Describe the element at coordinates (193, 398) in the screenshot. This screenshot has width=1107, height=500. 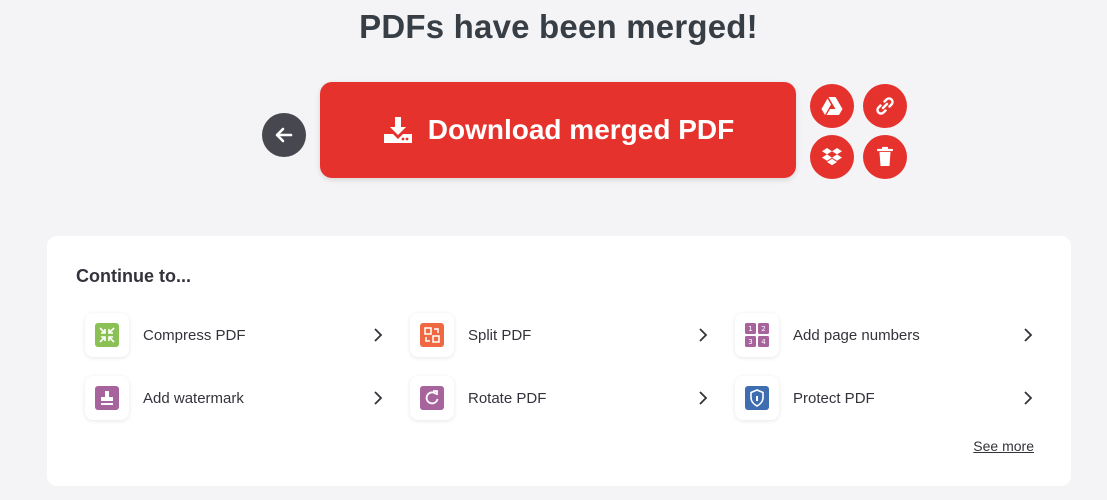
I see `tool-label: Add watermark` at that location.